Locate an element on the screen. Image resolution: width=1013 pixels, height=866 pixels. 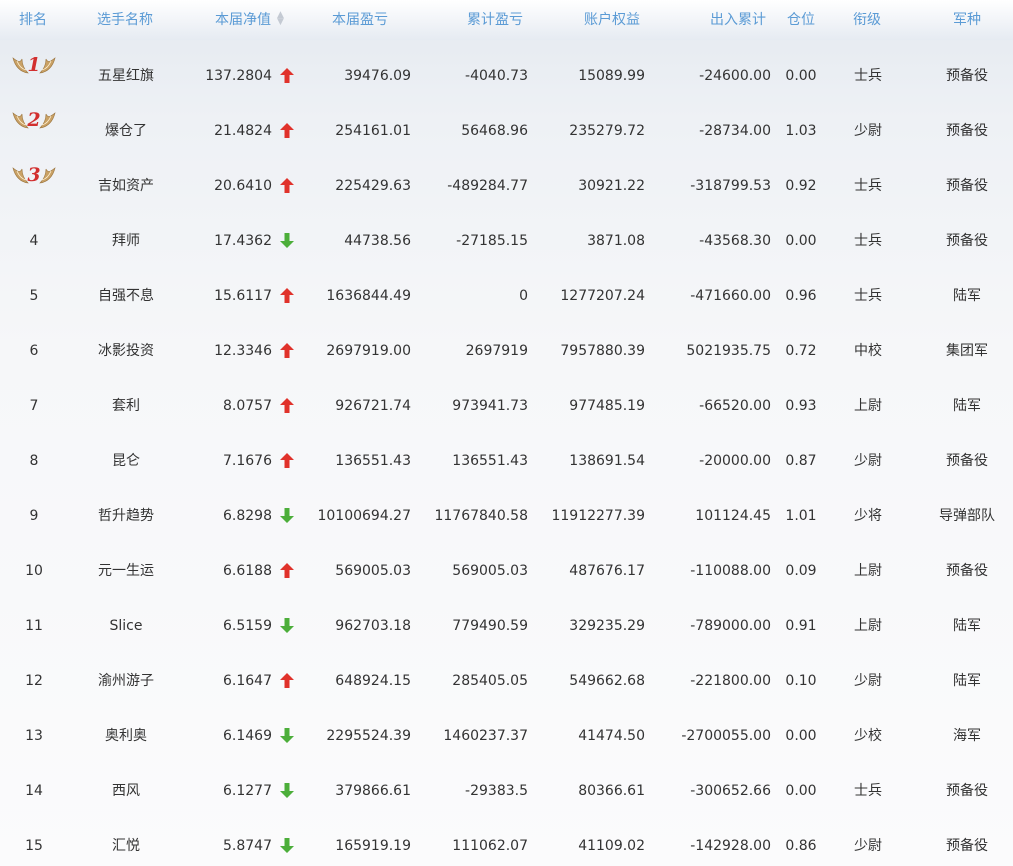
col-header-profit: 本届盈亏 is located at coordinates (360, 20).